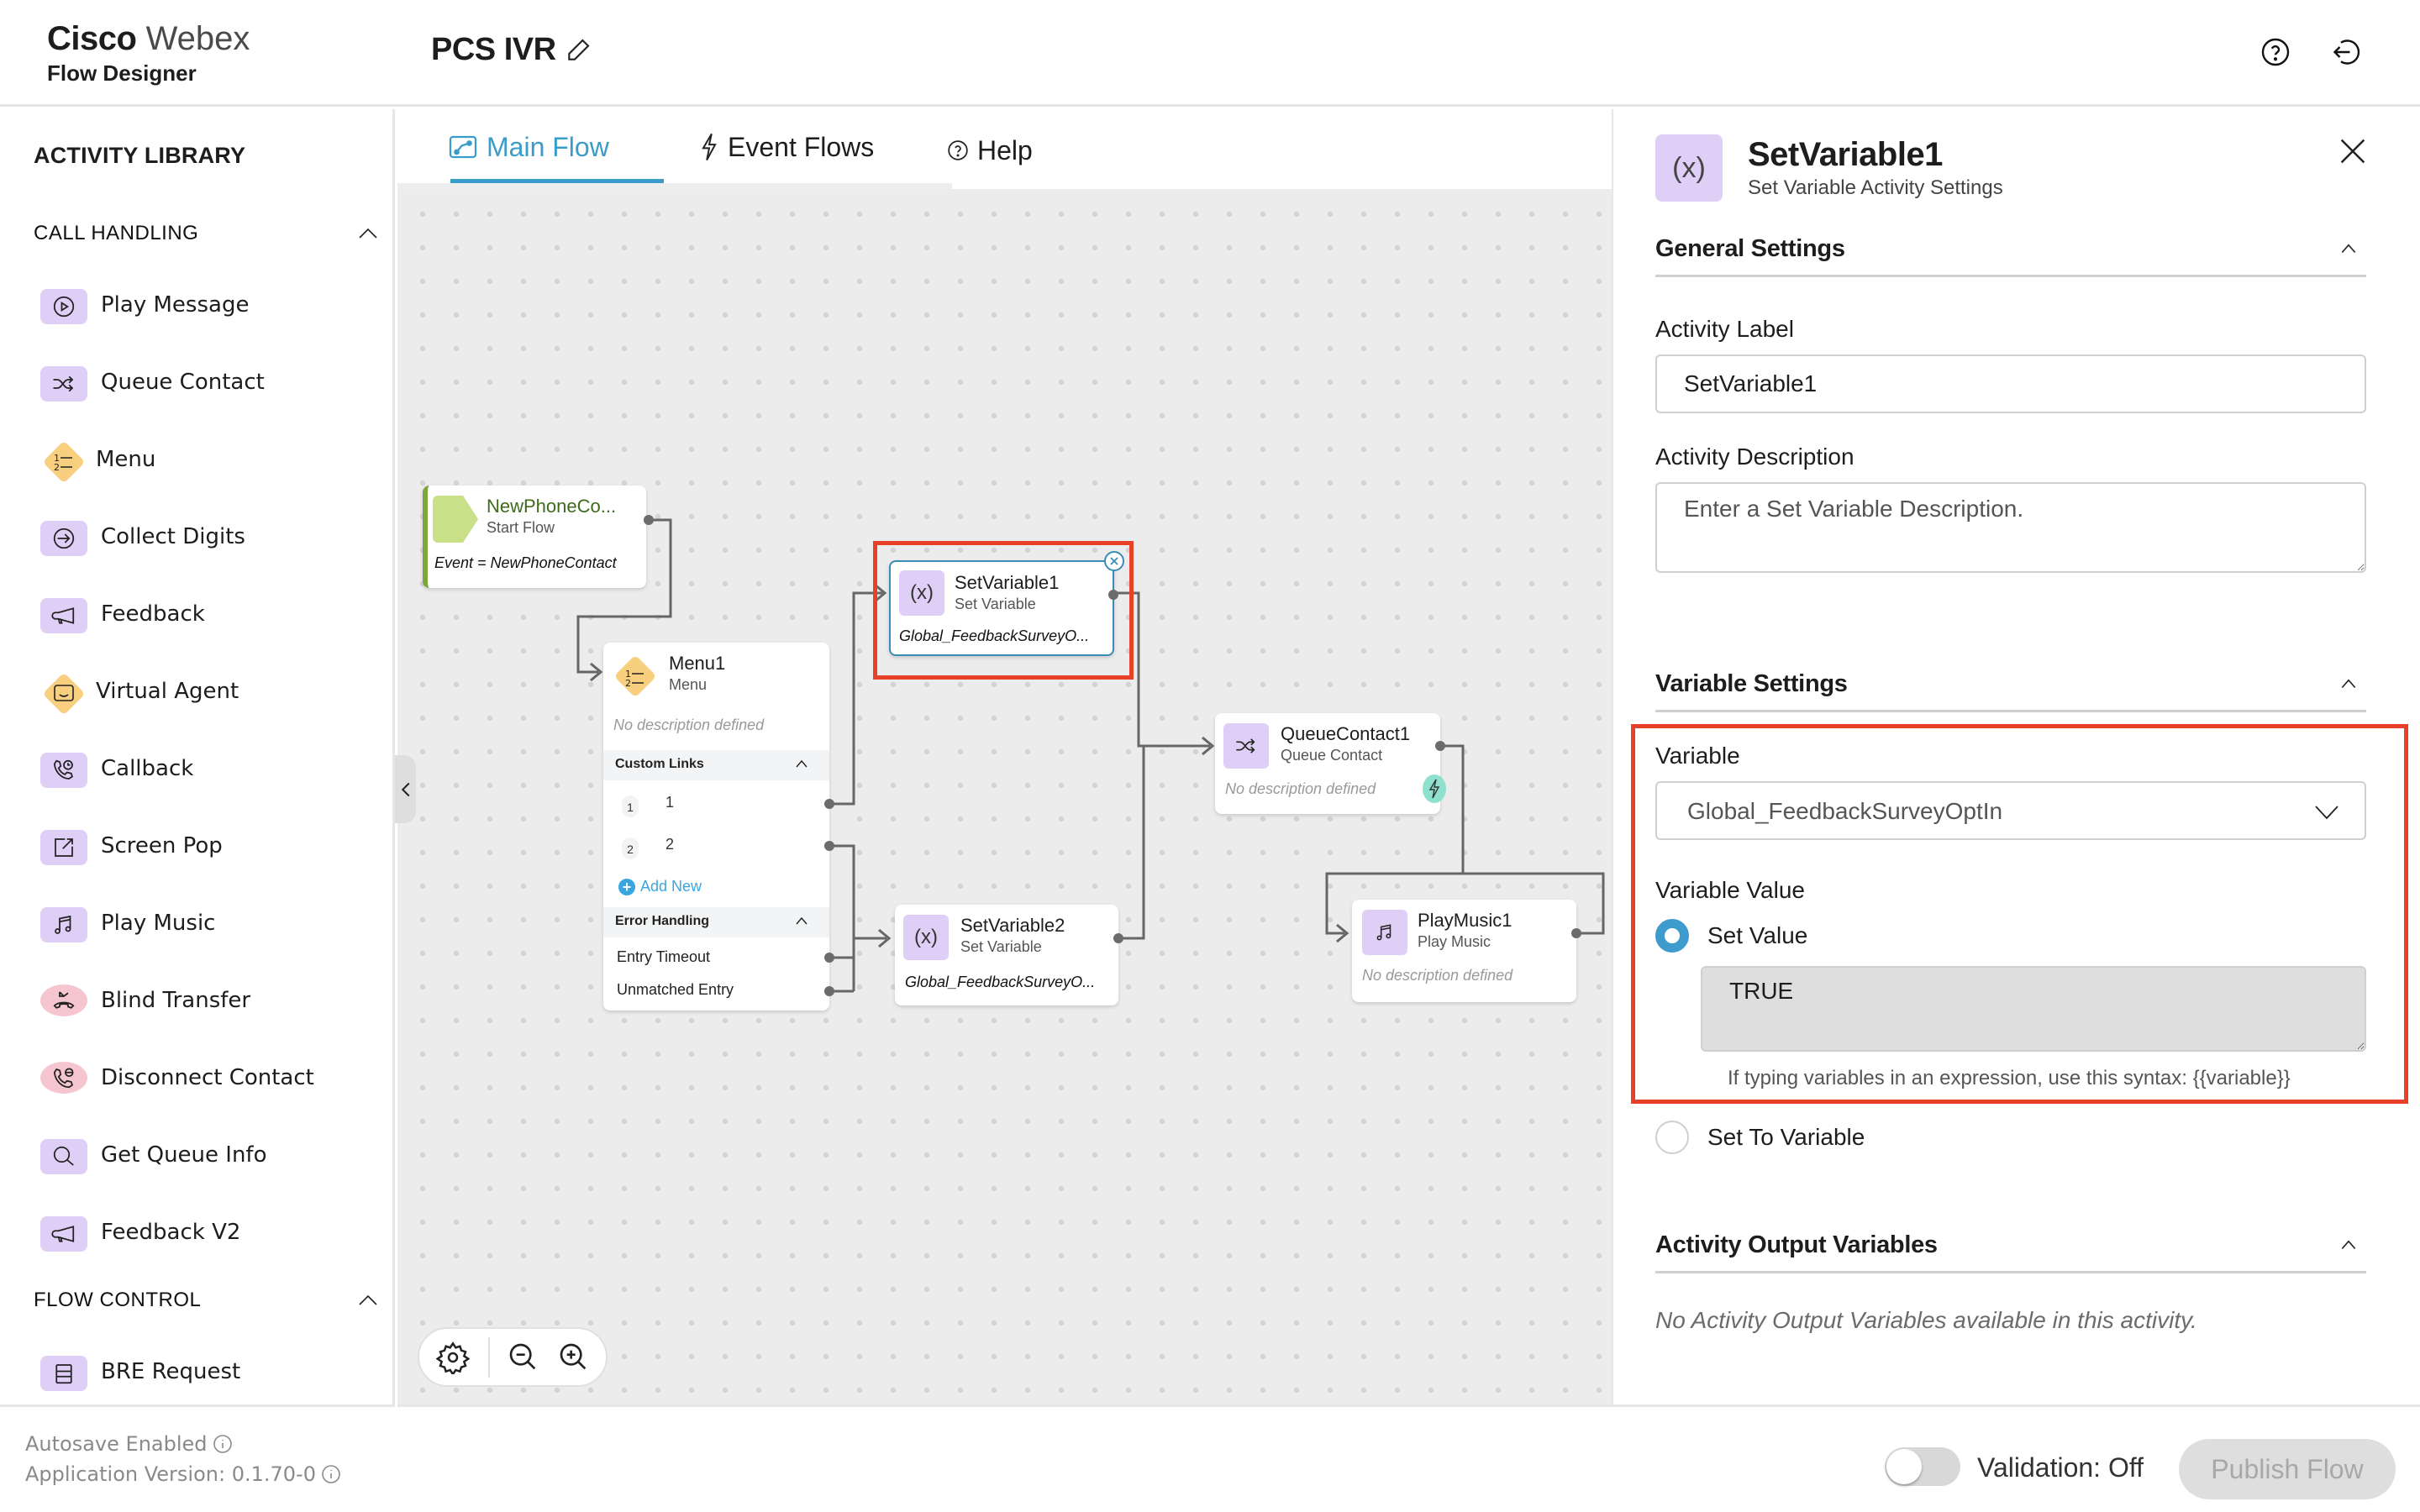 The width and height of the screenshot is (2420, 1512). What do you see at coordinates (205, 1380) in the screenshot?
I see `library-item-bre-request: BRE Request` at bounding box center [205, 1380].